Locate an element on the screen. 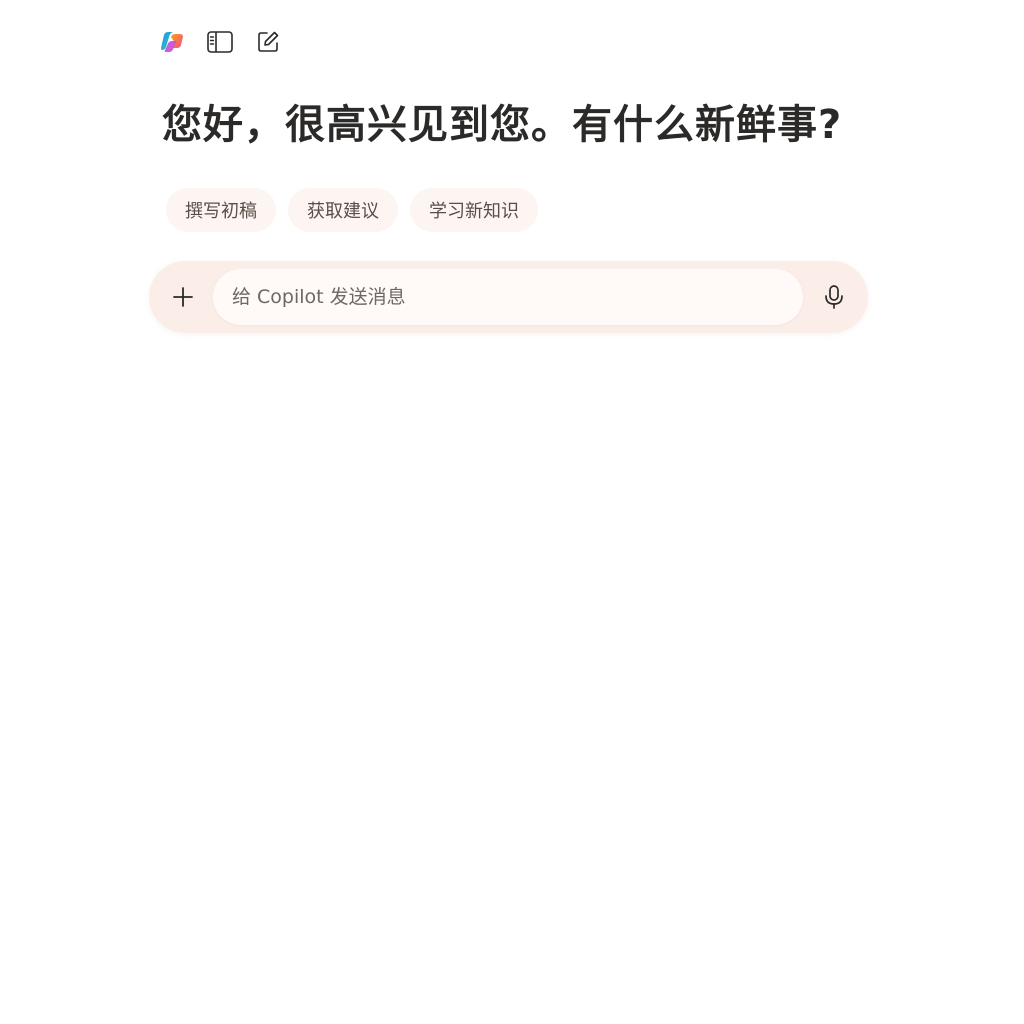 The height and width of the screenshot is (1024, 1024). greeting-heading: 您好，很高兴见到您。有什么新鲜事? is located at coordinates (502, 125).